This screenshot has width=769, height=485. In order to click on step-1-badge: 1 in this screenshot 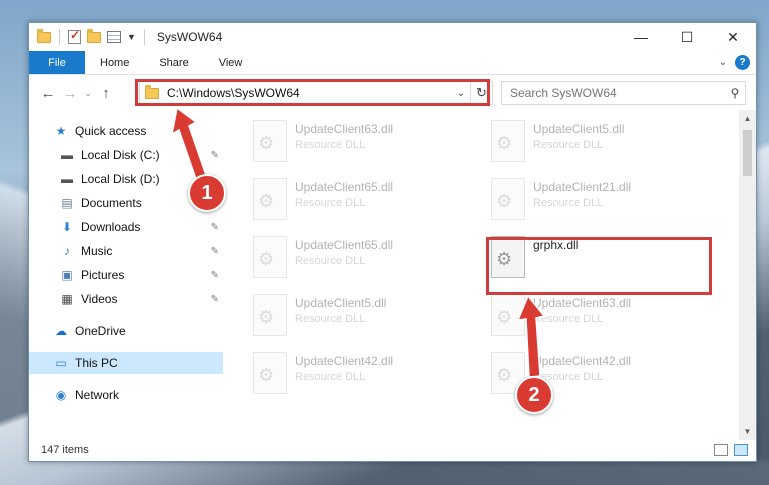, I will do `click(207, 193)`.